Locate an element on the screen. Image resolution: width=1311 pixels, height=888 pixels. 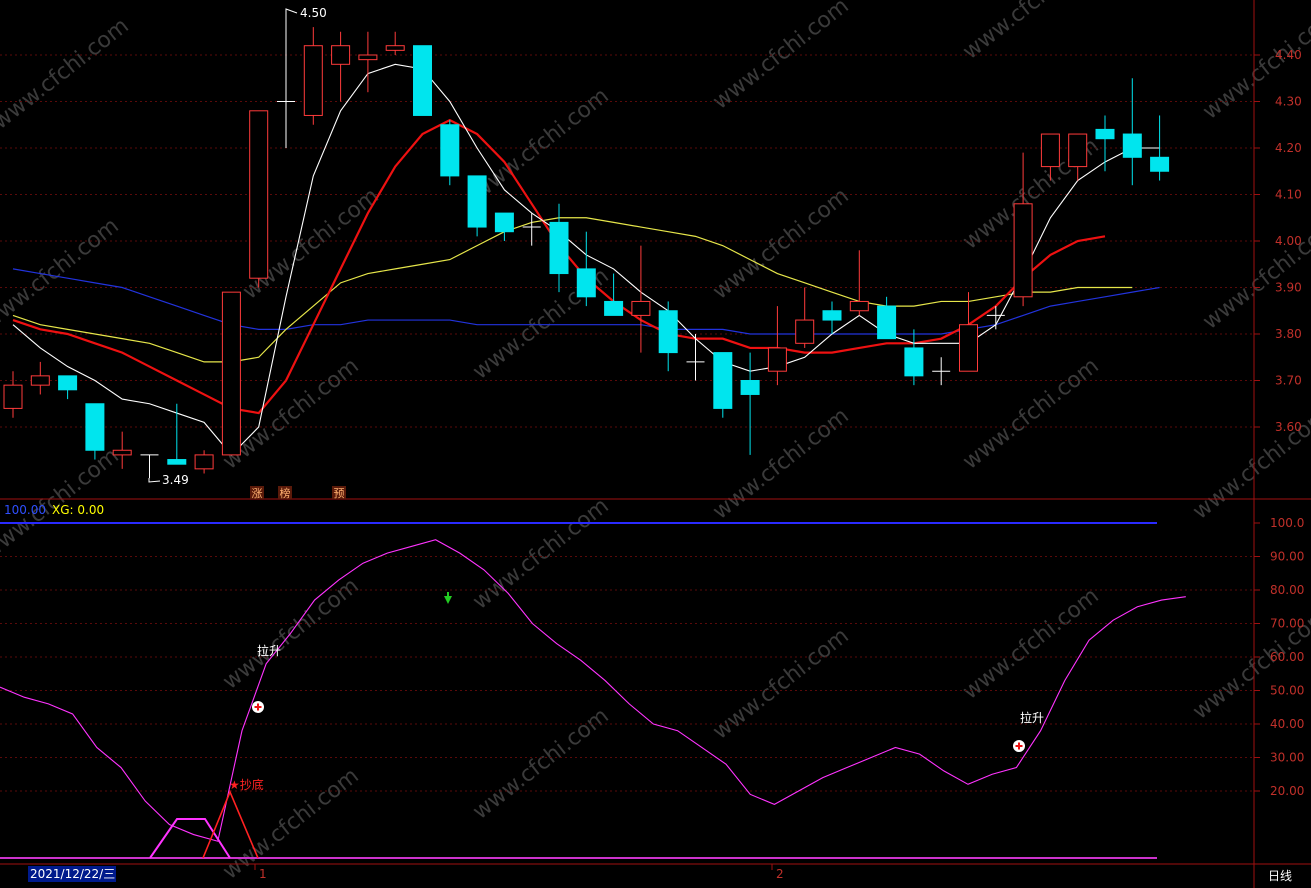
indicator-tick-label: 40.00 is located at coordinates (1287, 724).